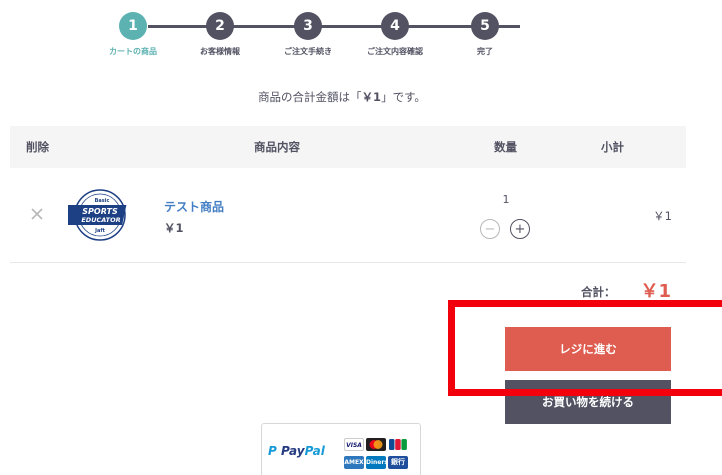 Image resolution: width=722 pixels, height=475 pixels. Describe the element at coordinates (174, 228) in the screenshot. I see `product-price: ￥1` at that location.